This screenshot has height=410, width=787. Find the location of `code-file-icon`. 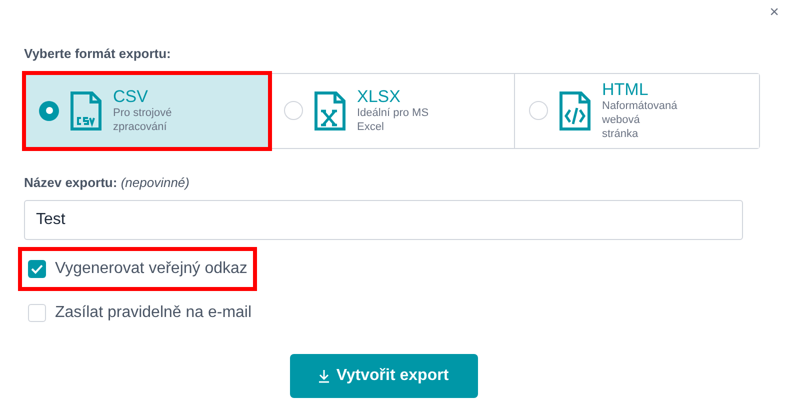

code-file-icon is located at coordinates (575, 110).